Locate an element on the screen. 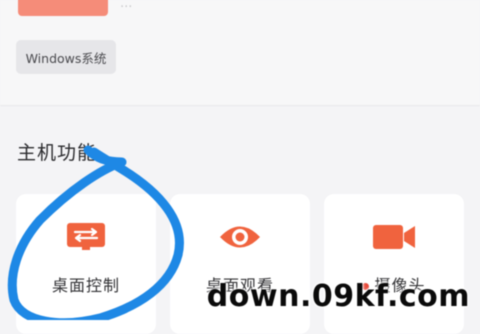  os-tag: Windows系统 is located at coordinates (66, 57).